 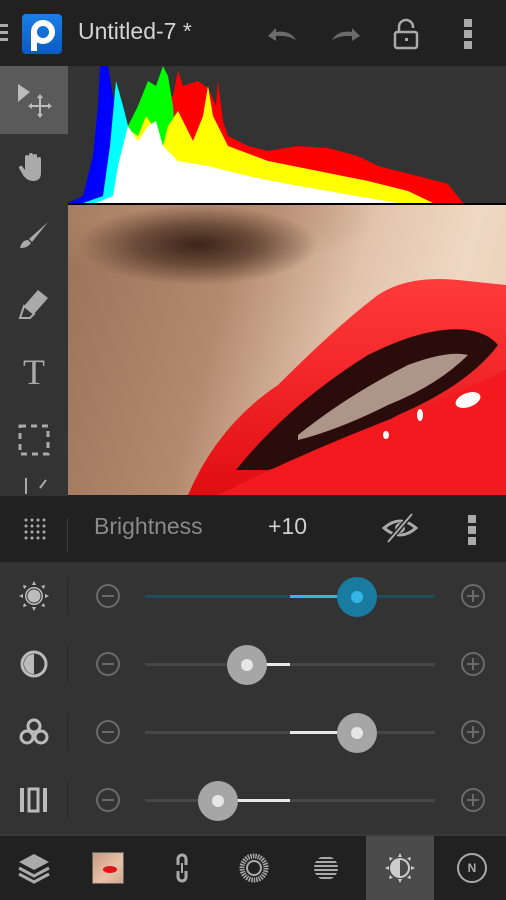 I want to click on slider-row-saturation, so click(x=253, y=732).